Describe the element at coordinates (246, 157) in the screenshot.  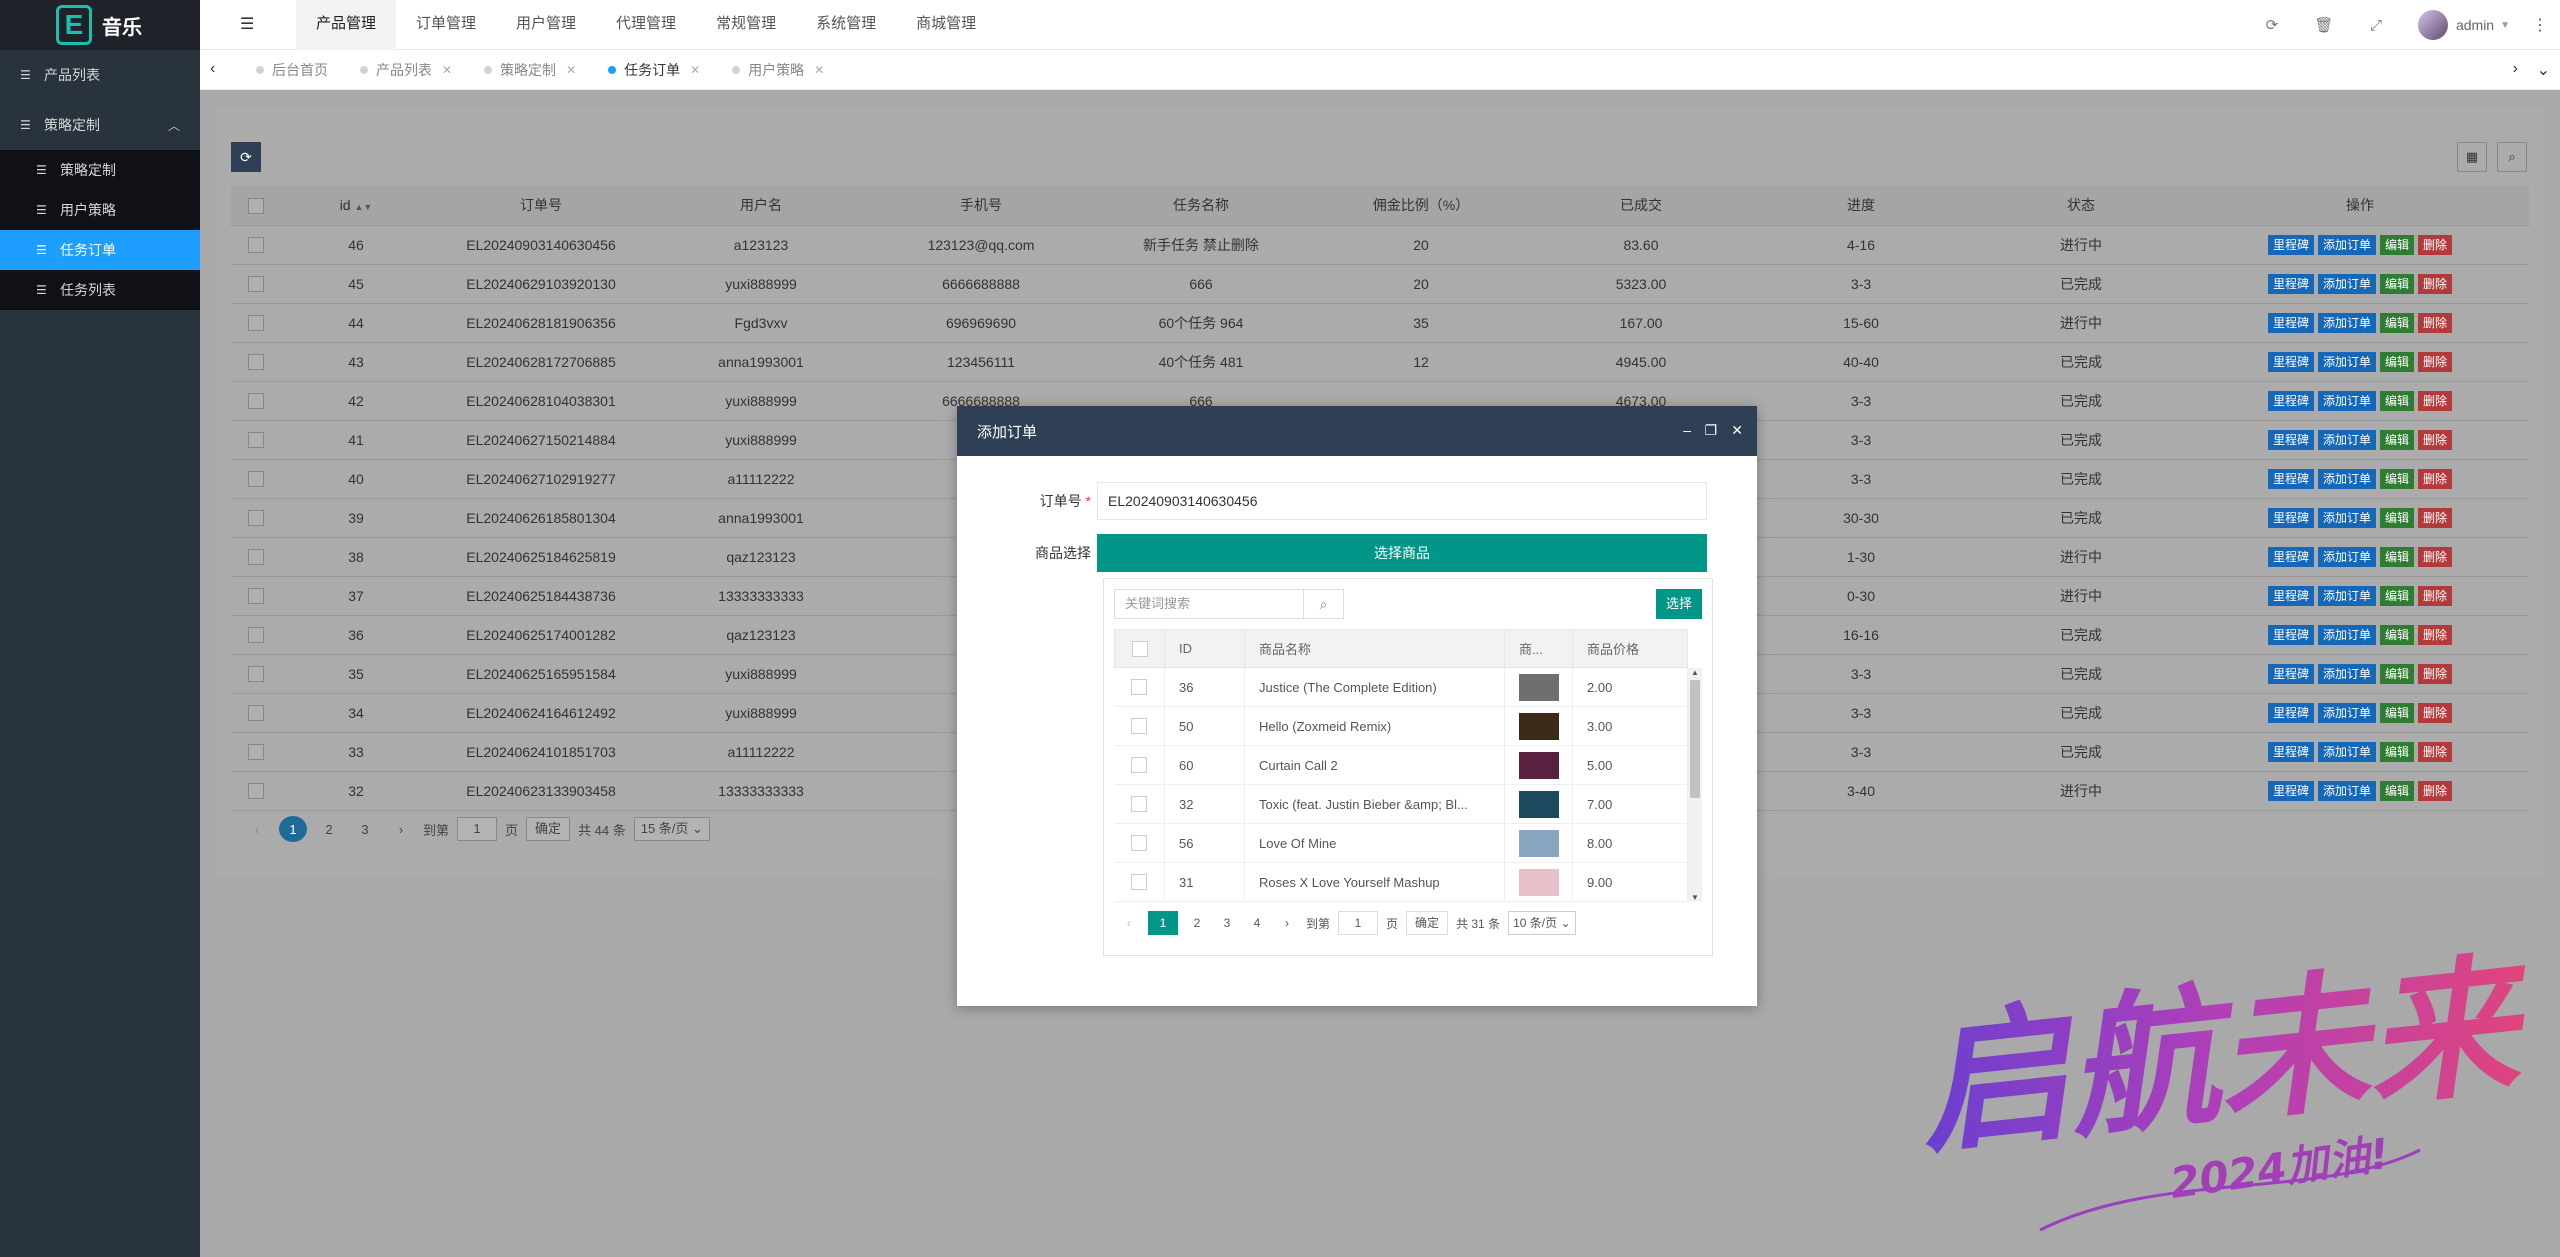
I see `table-refresh-button: ⟳` at that location.